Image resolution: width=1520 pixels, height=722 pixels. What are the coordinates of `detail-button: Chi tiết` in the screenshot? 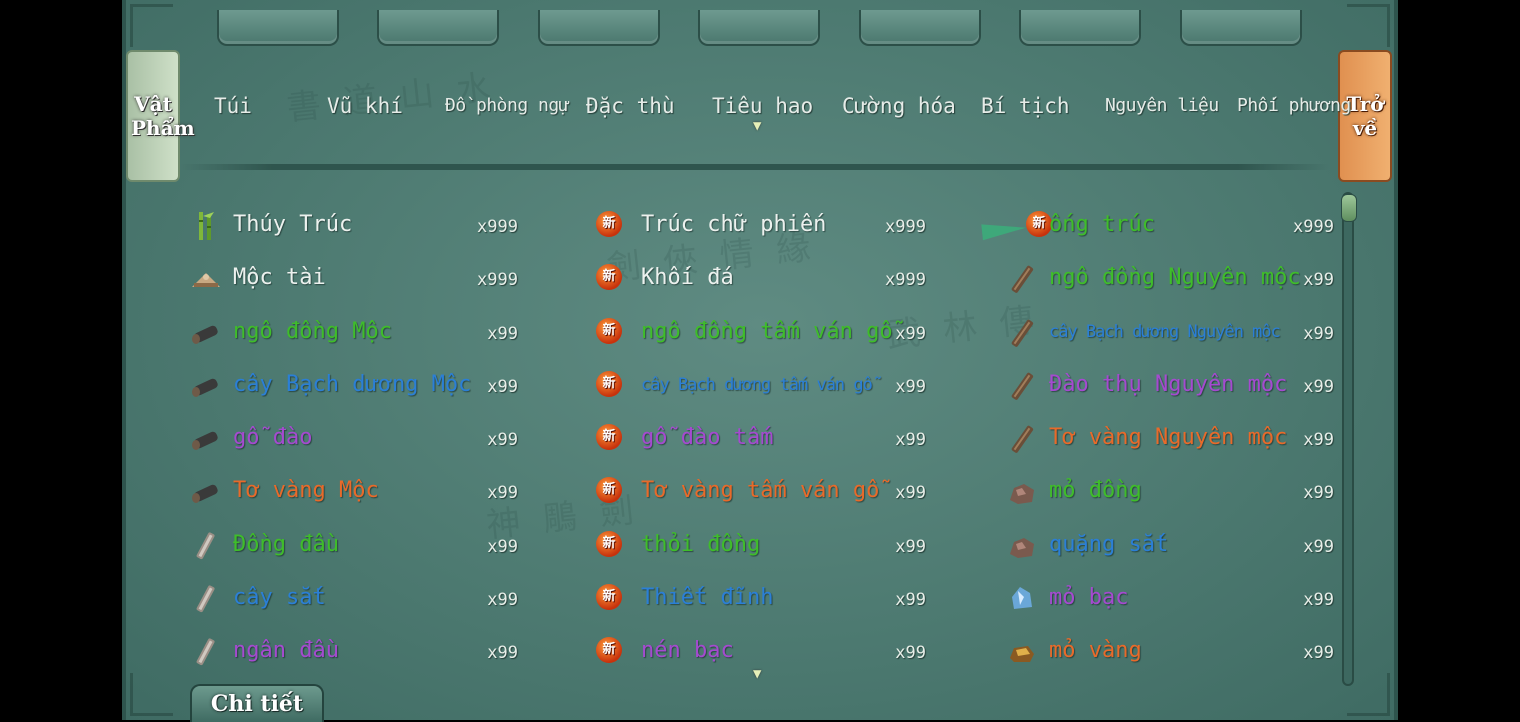 It's located at (257, 703).